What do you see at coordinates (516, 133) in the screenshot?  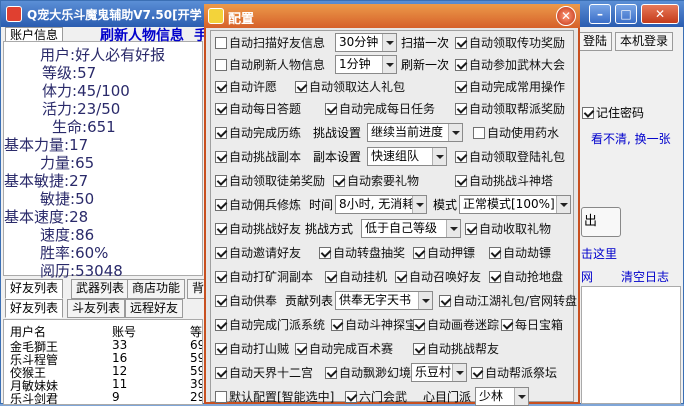 I see `option-use-potion-checkbox: 自动使用药水` at bounding box center [516, 133].